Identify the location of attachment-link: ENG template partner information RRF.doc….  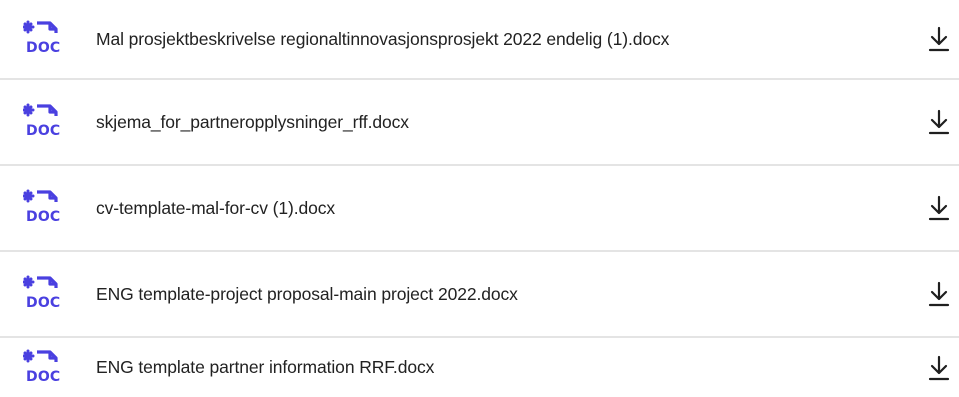
(265, 367).